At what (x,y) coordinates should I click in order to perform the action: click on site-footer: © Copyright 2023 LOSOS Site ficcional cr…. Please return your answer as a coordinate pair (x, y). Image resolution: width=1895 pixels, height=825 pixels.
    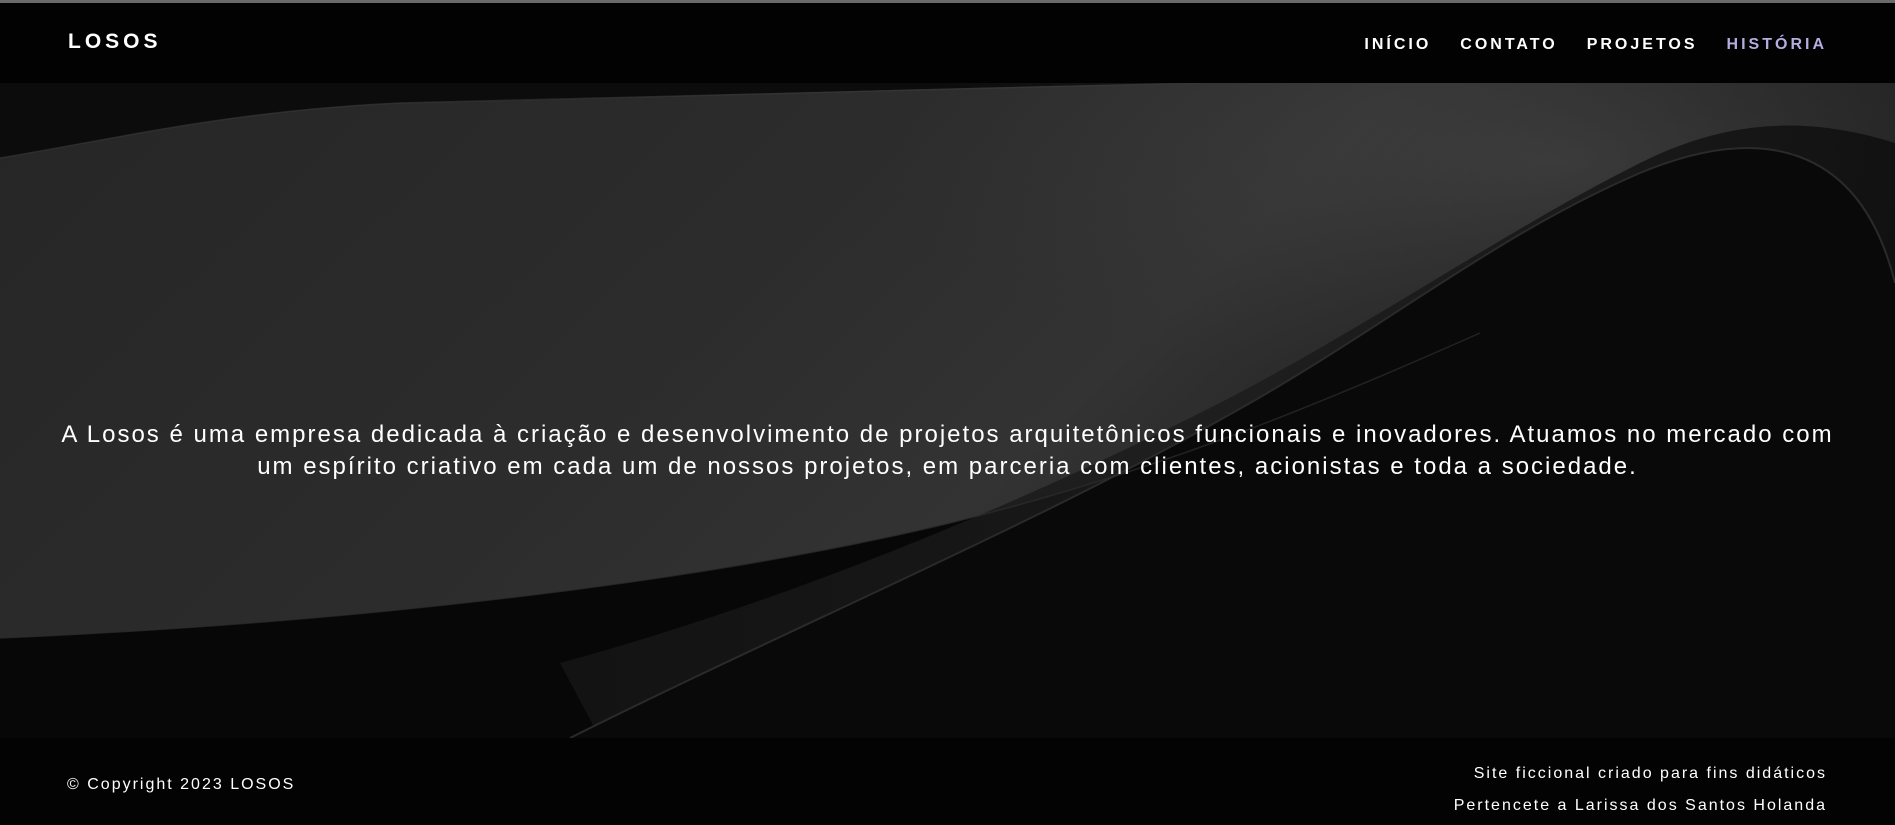
    Looking at the image, I should click on (947, 781).